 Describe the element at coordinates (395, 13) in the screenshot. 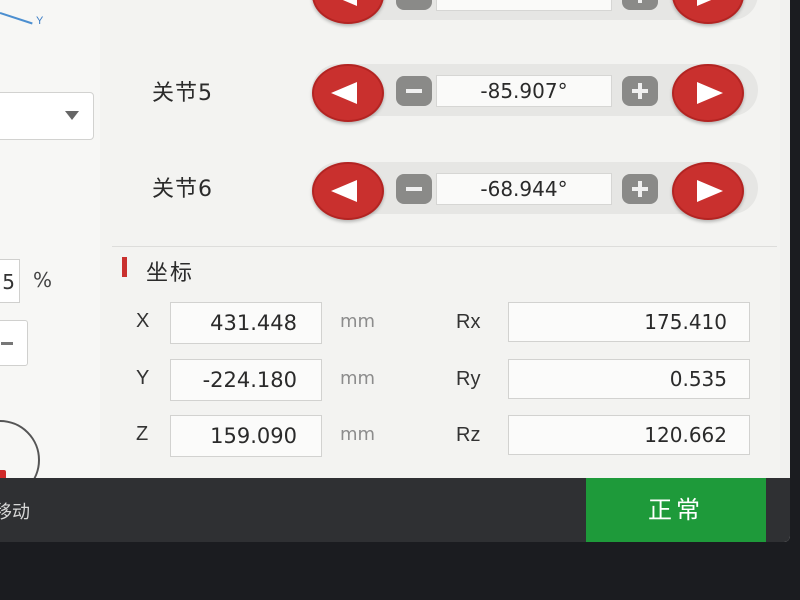

I see `joint-row-partial` at that location.